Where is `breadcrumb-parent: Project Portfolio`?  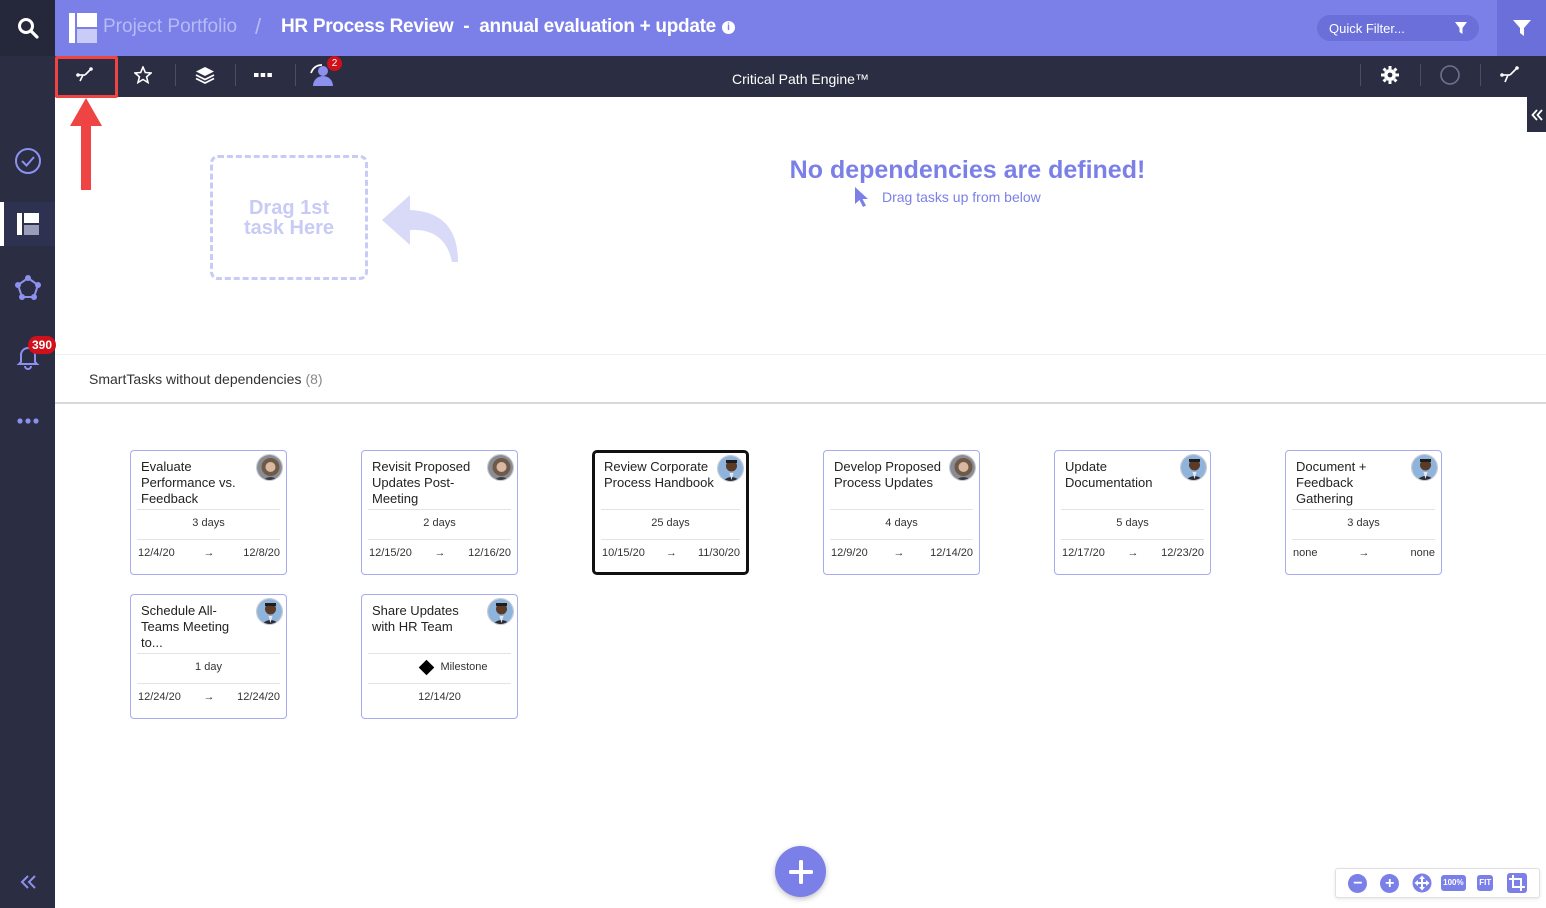
breadcrumb-parent: Project Portfolio is located at coordinates (170, 27).